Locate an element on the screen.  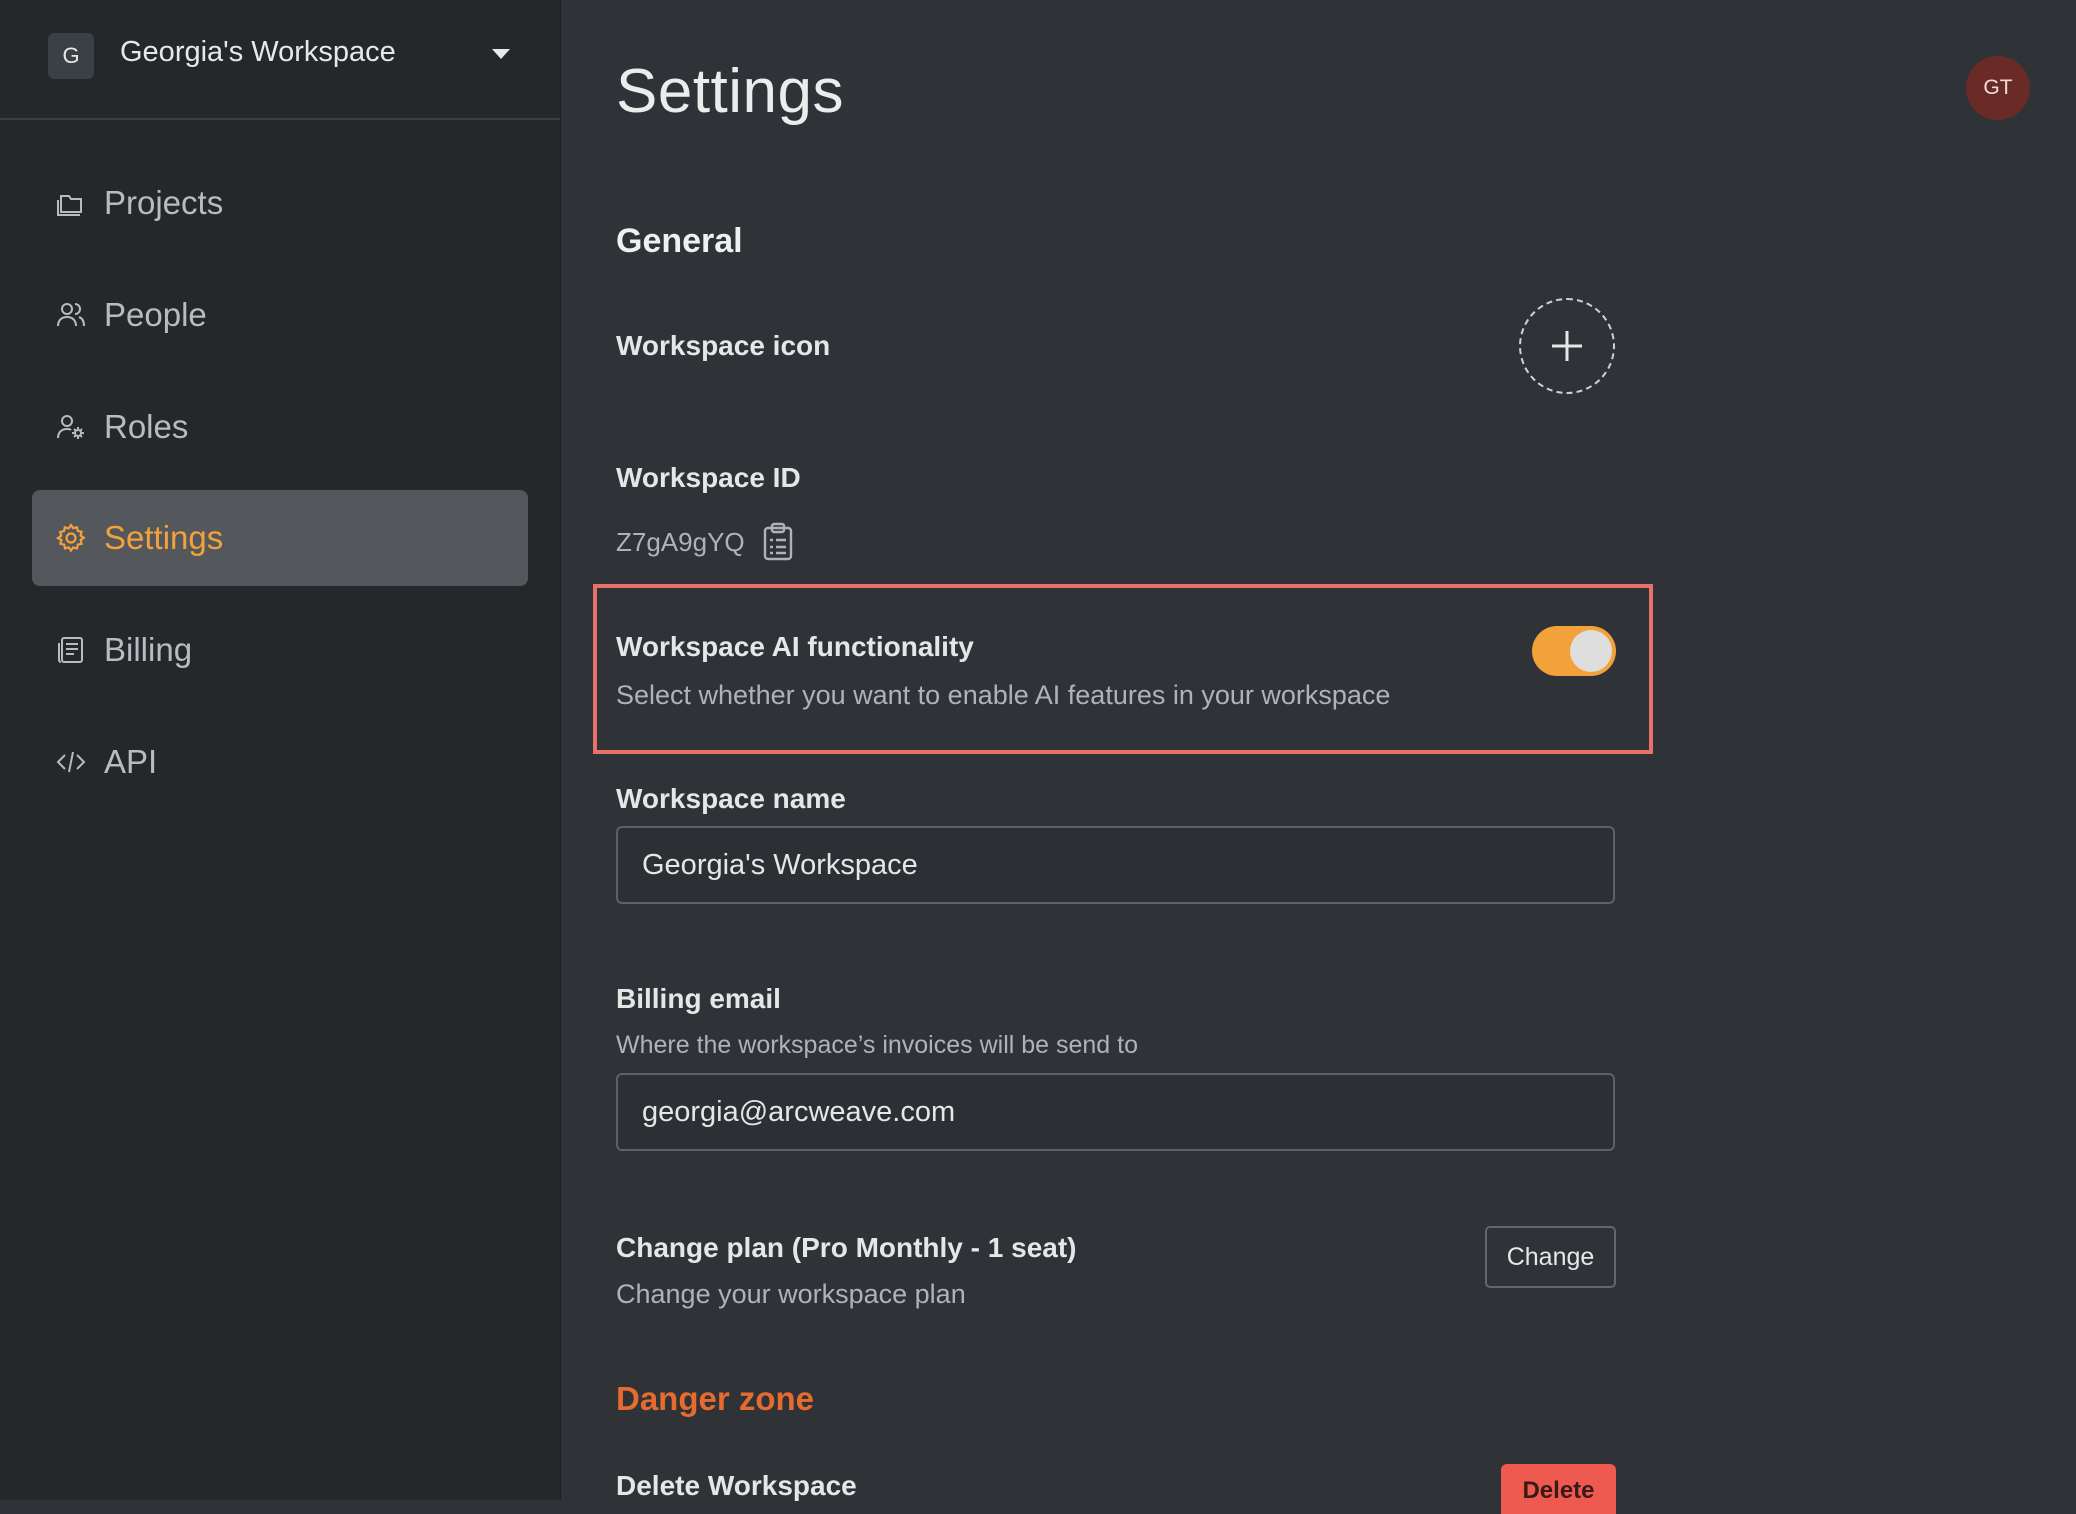
ai-functionality-label: Workspace AI functionality is located at coordinates (795, 646).